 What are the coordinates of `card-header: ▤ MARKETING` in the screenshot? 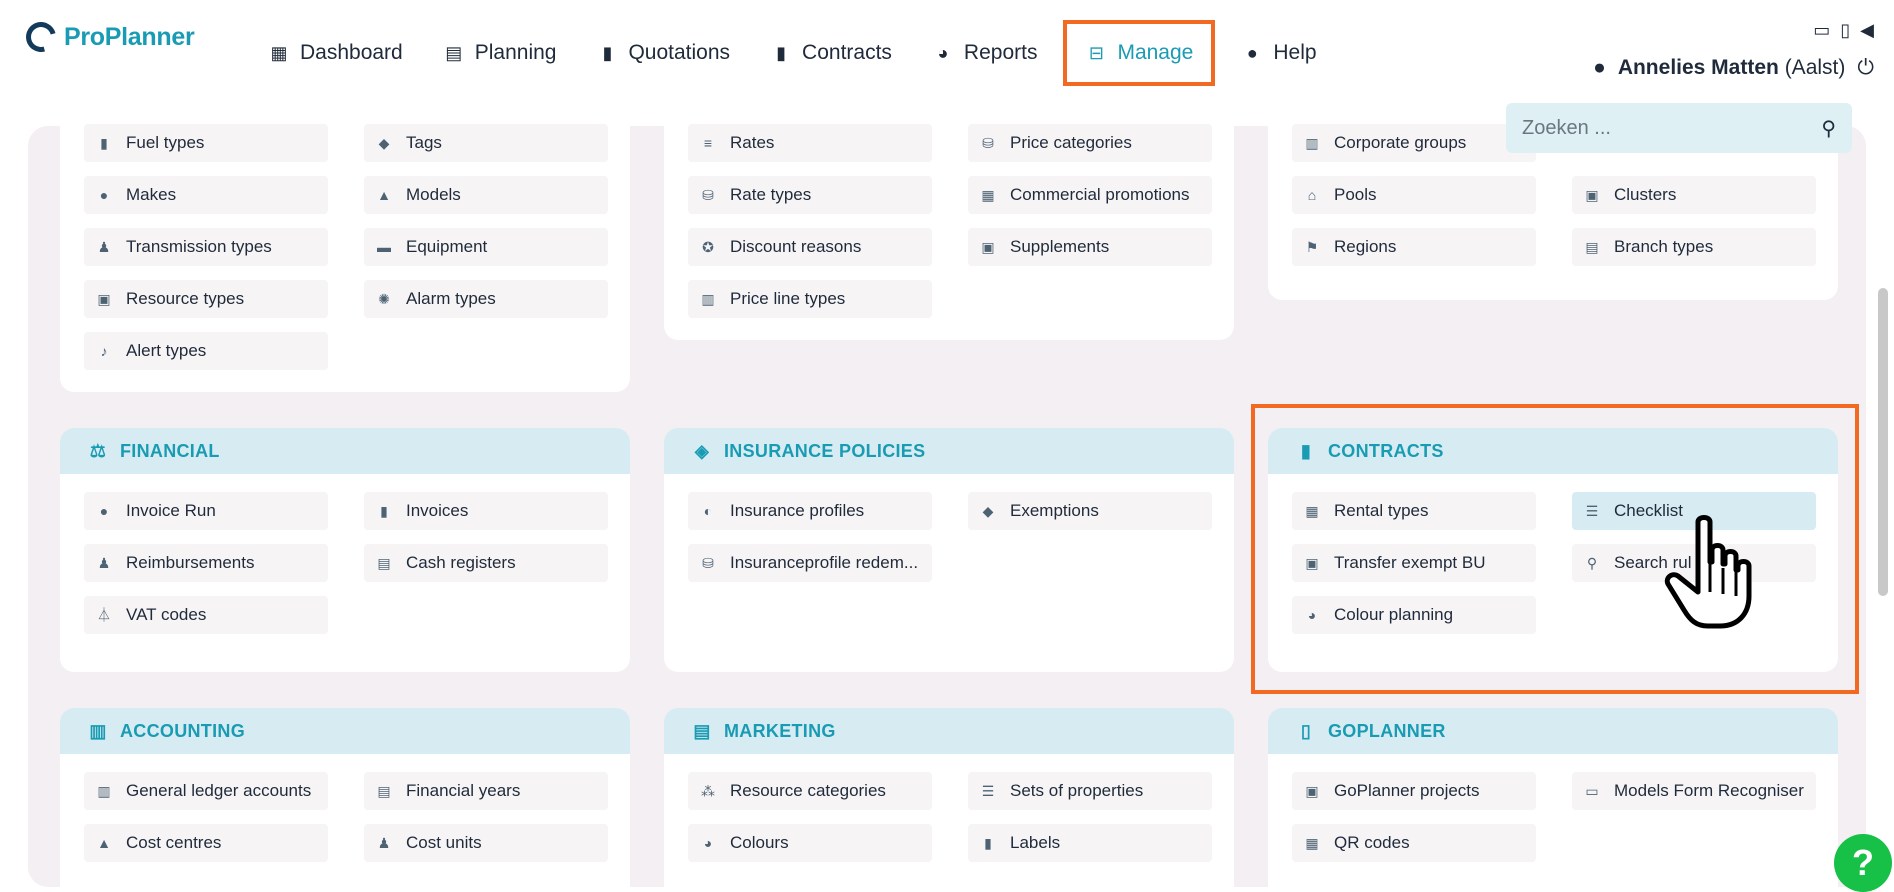 It's located at (949, 731).